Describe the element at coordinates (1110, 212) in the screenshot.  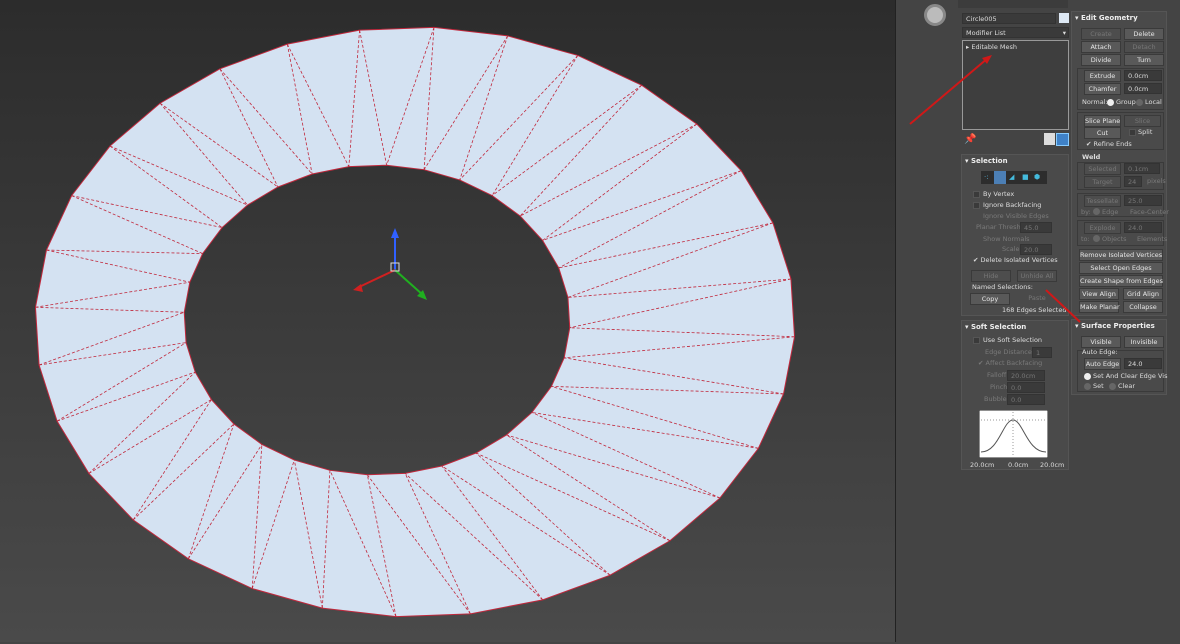
I see `edge-label: Edge` at that location.